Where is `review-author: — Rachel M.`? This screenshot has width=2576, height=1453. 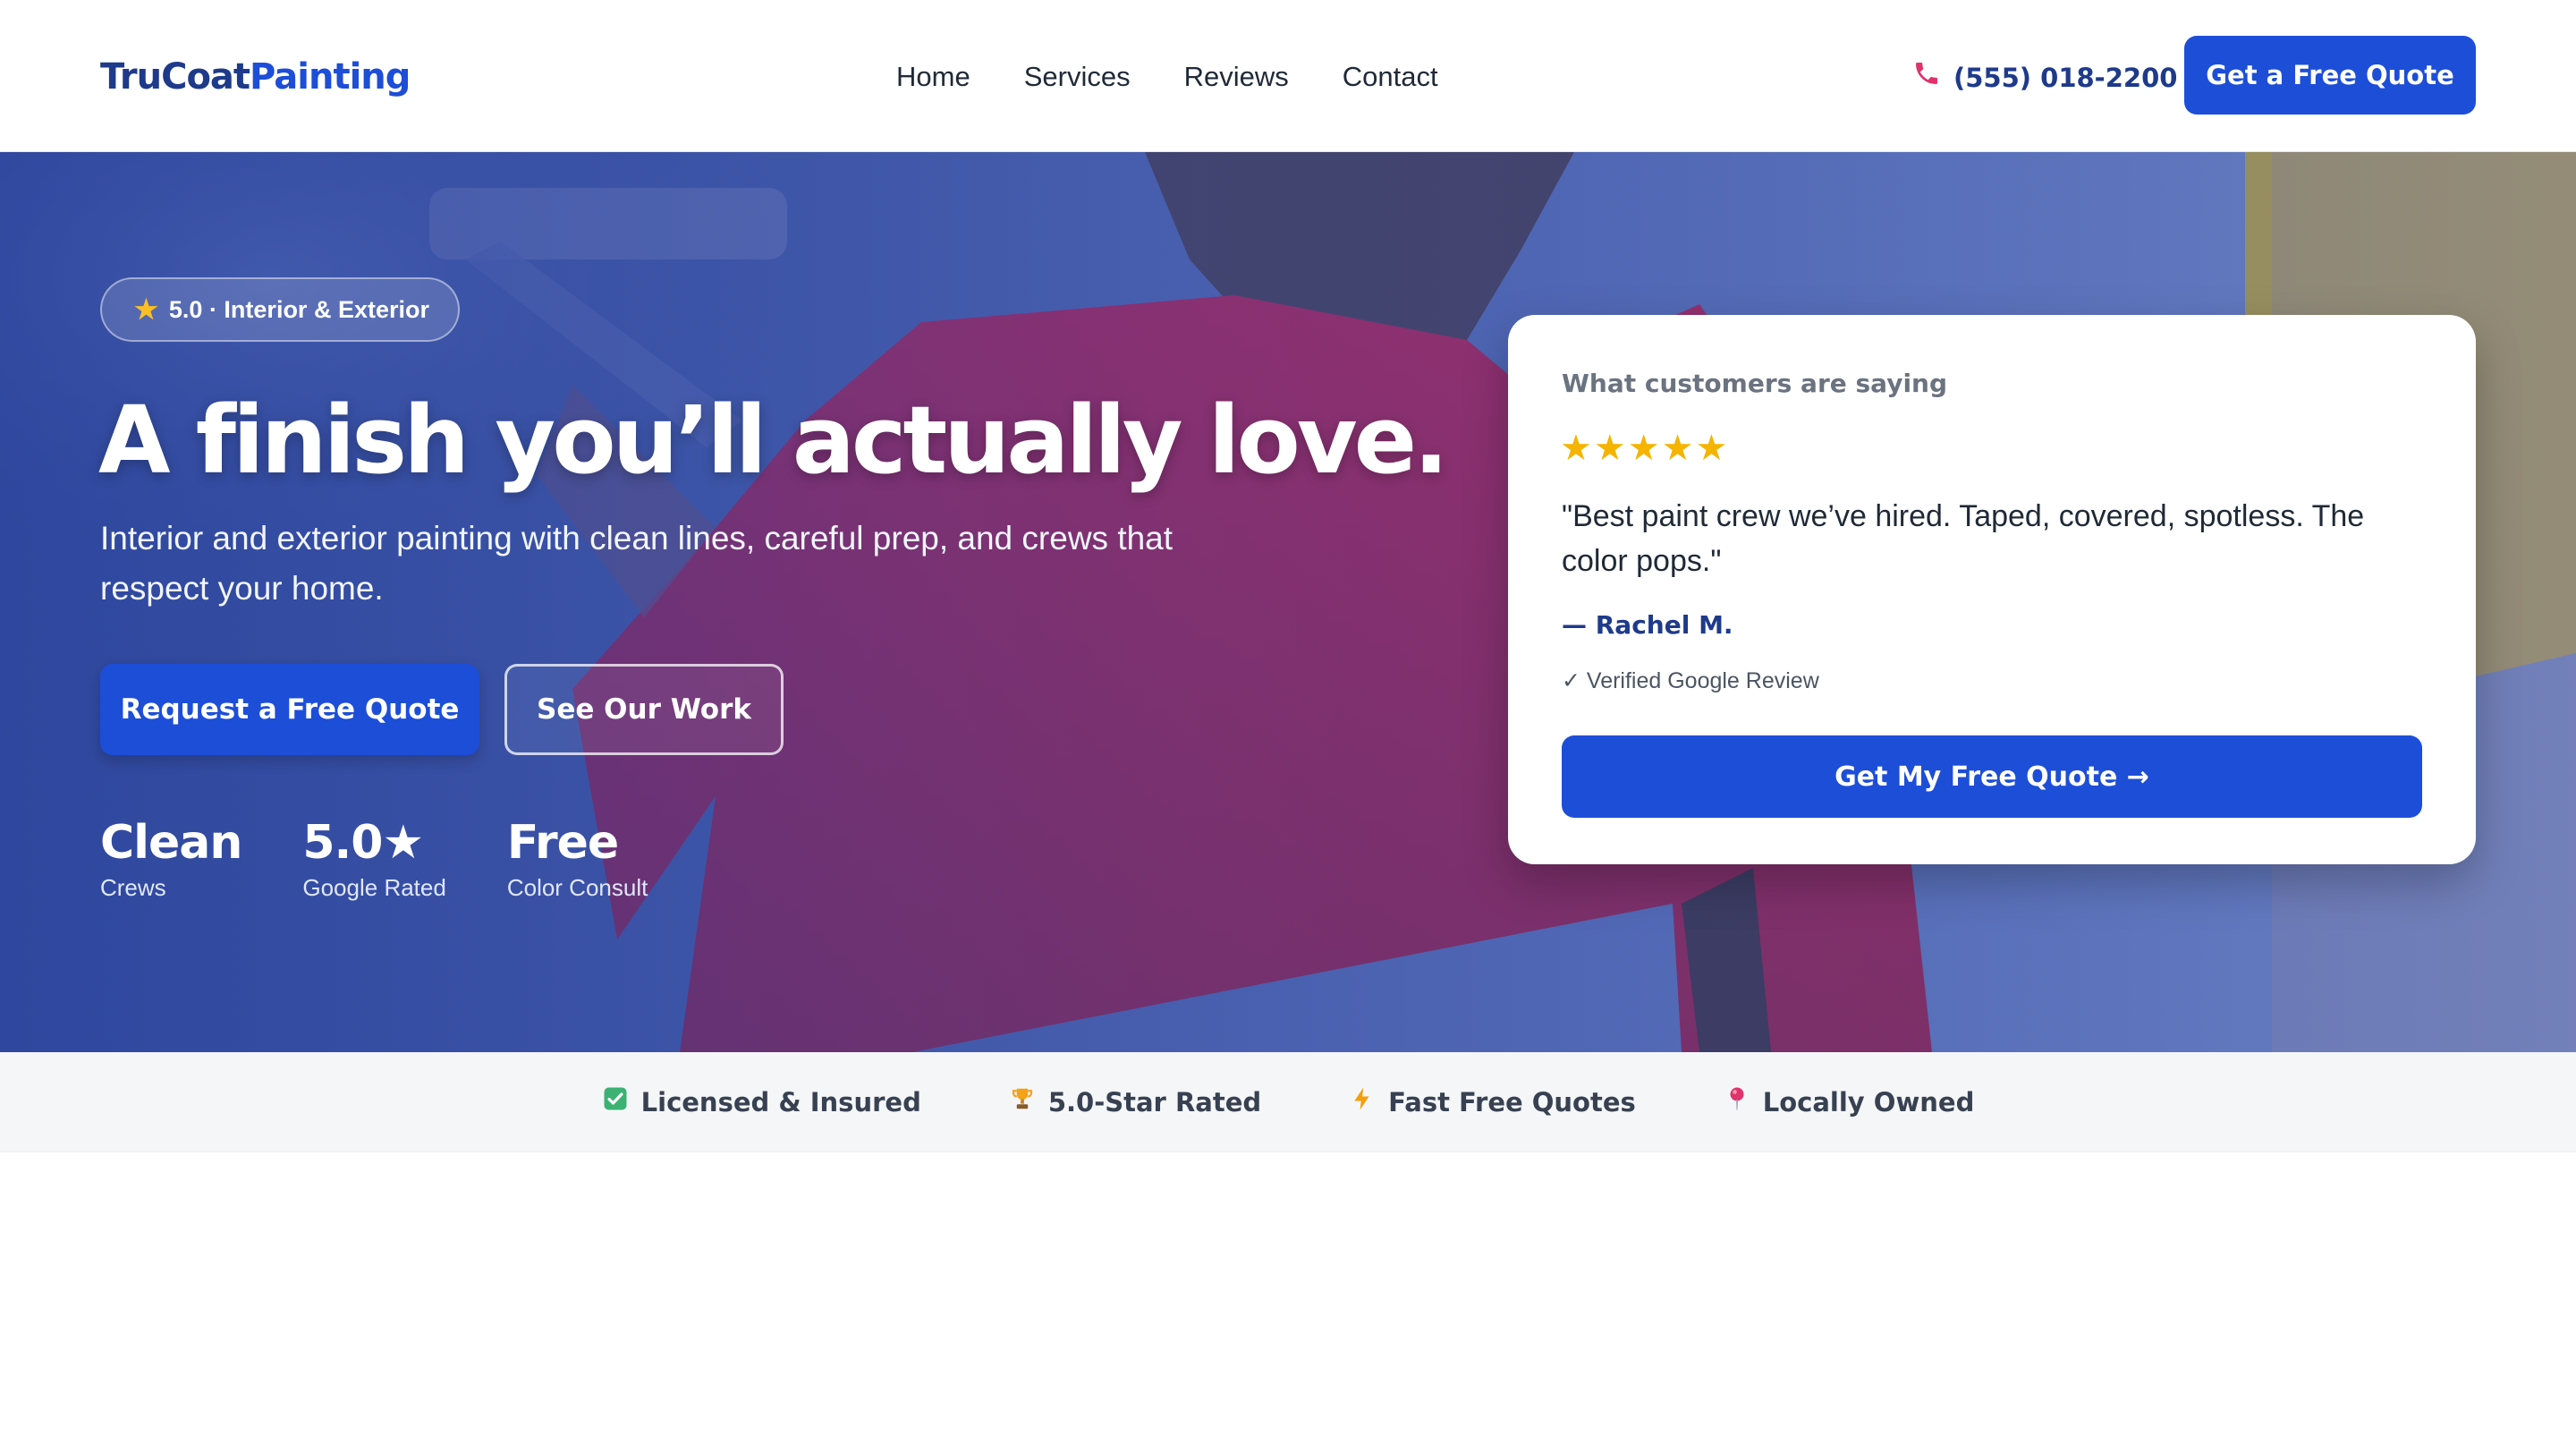 review-author: — Rachel M. is located at coordinates (1647, 625).